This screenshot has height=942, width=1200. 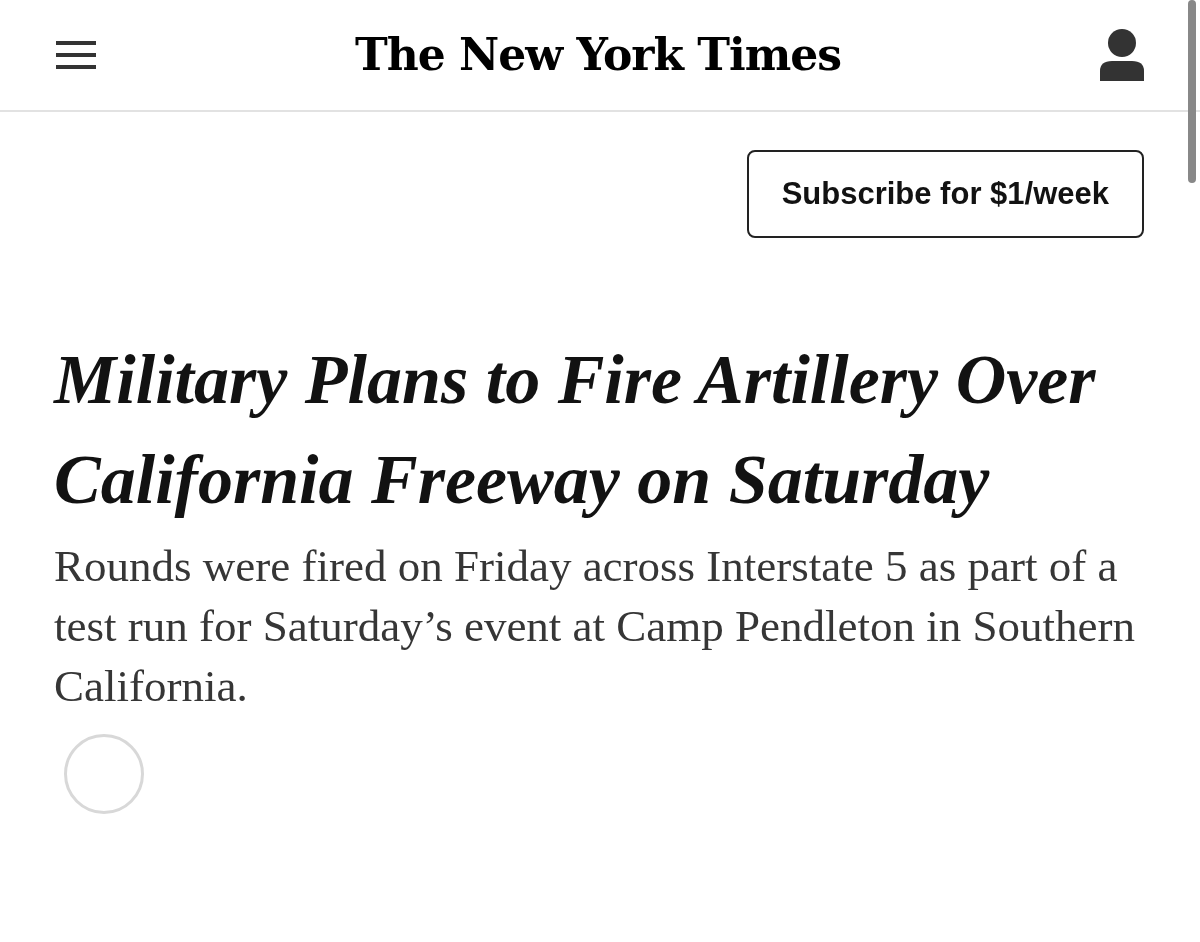 What do you see at coordinates (1192, 91) in the screenshot?
I see `scrollbar` at bounding box center [1192, 91].